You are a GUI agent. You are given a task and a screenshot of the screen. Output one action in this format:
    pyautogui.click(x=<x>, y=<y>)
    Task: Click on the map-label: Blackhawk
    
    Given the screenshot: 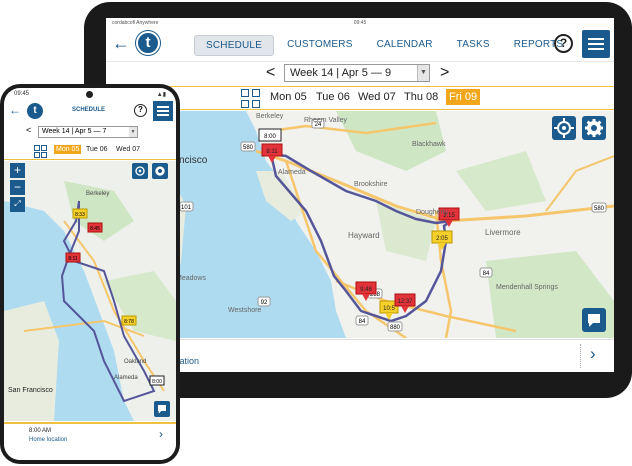 What is the action you would take?
    pyautogui.click(x=429, y=144)
    